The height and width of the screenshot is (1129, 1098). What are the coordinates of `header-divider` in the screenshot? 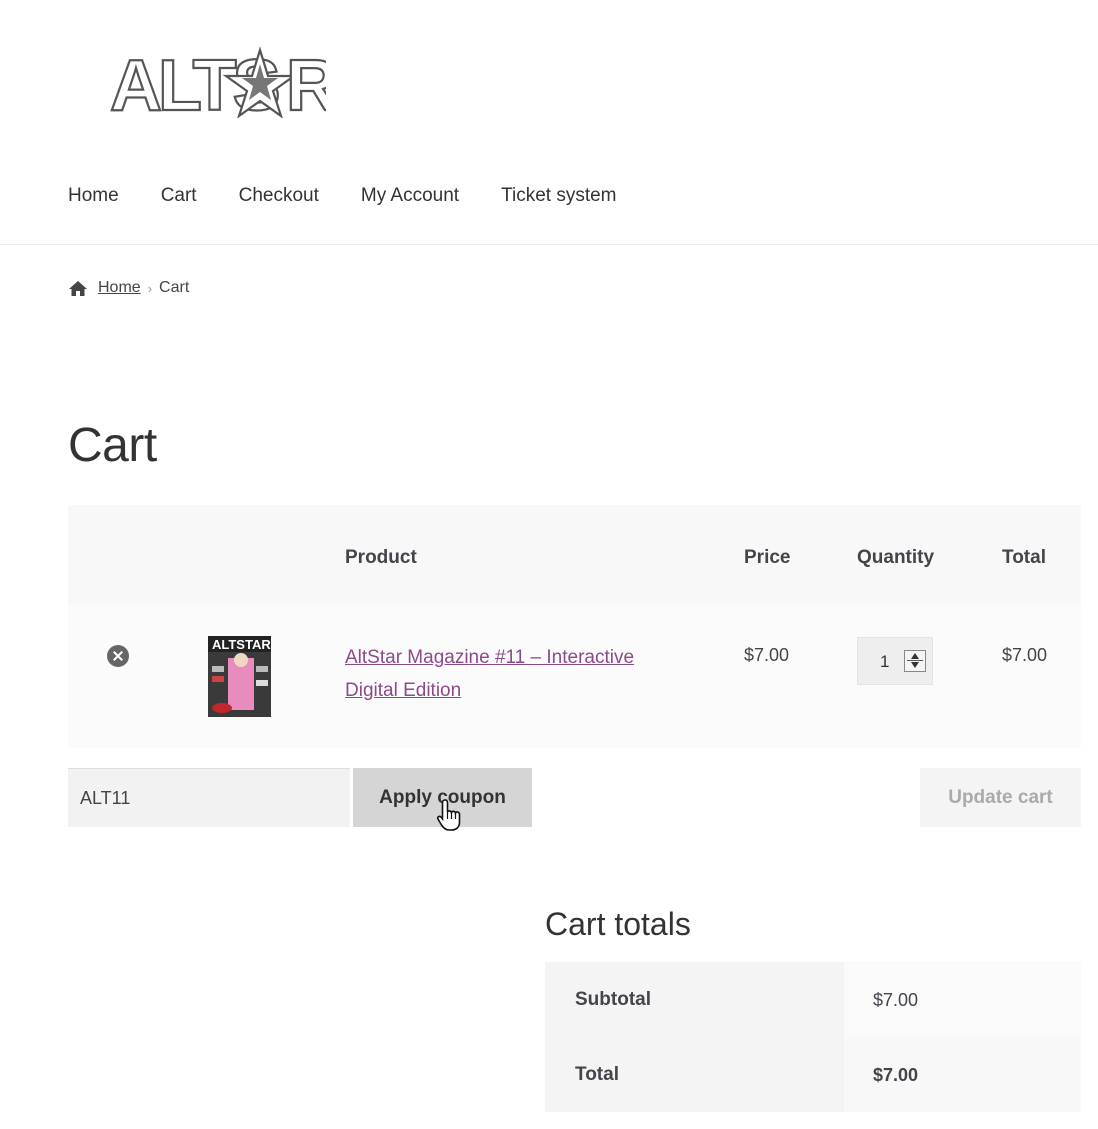 It's located at (549, 244).